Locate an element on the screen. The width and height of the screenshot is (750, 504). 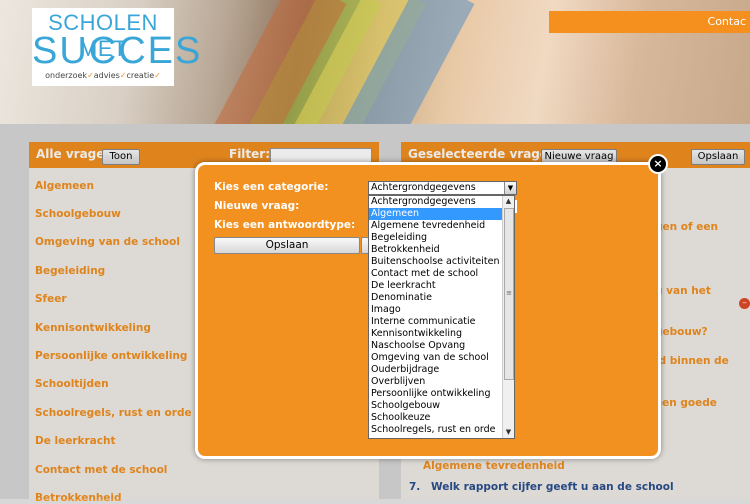
category-option: Schoolregels, rust en orde is located at coordinates (435, 430).